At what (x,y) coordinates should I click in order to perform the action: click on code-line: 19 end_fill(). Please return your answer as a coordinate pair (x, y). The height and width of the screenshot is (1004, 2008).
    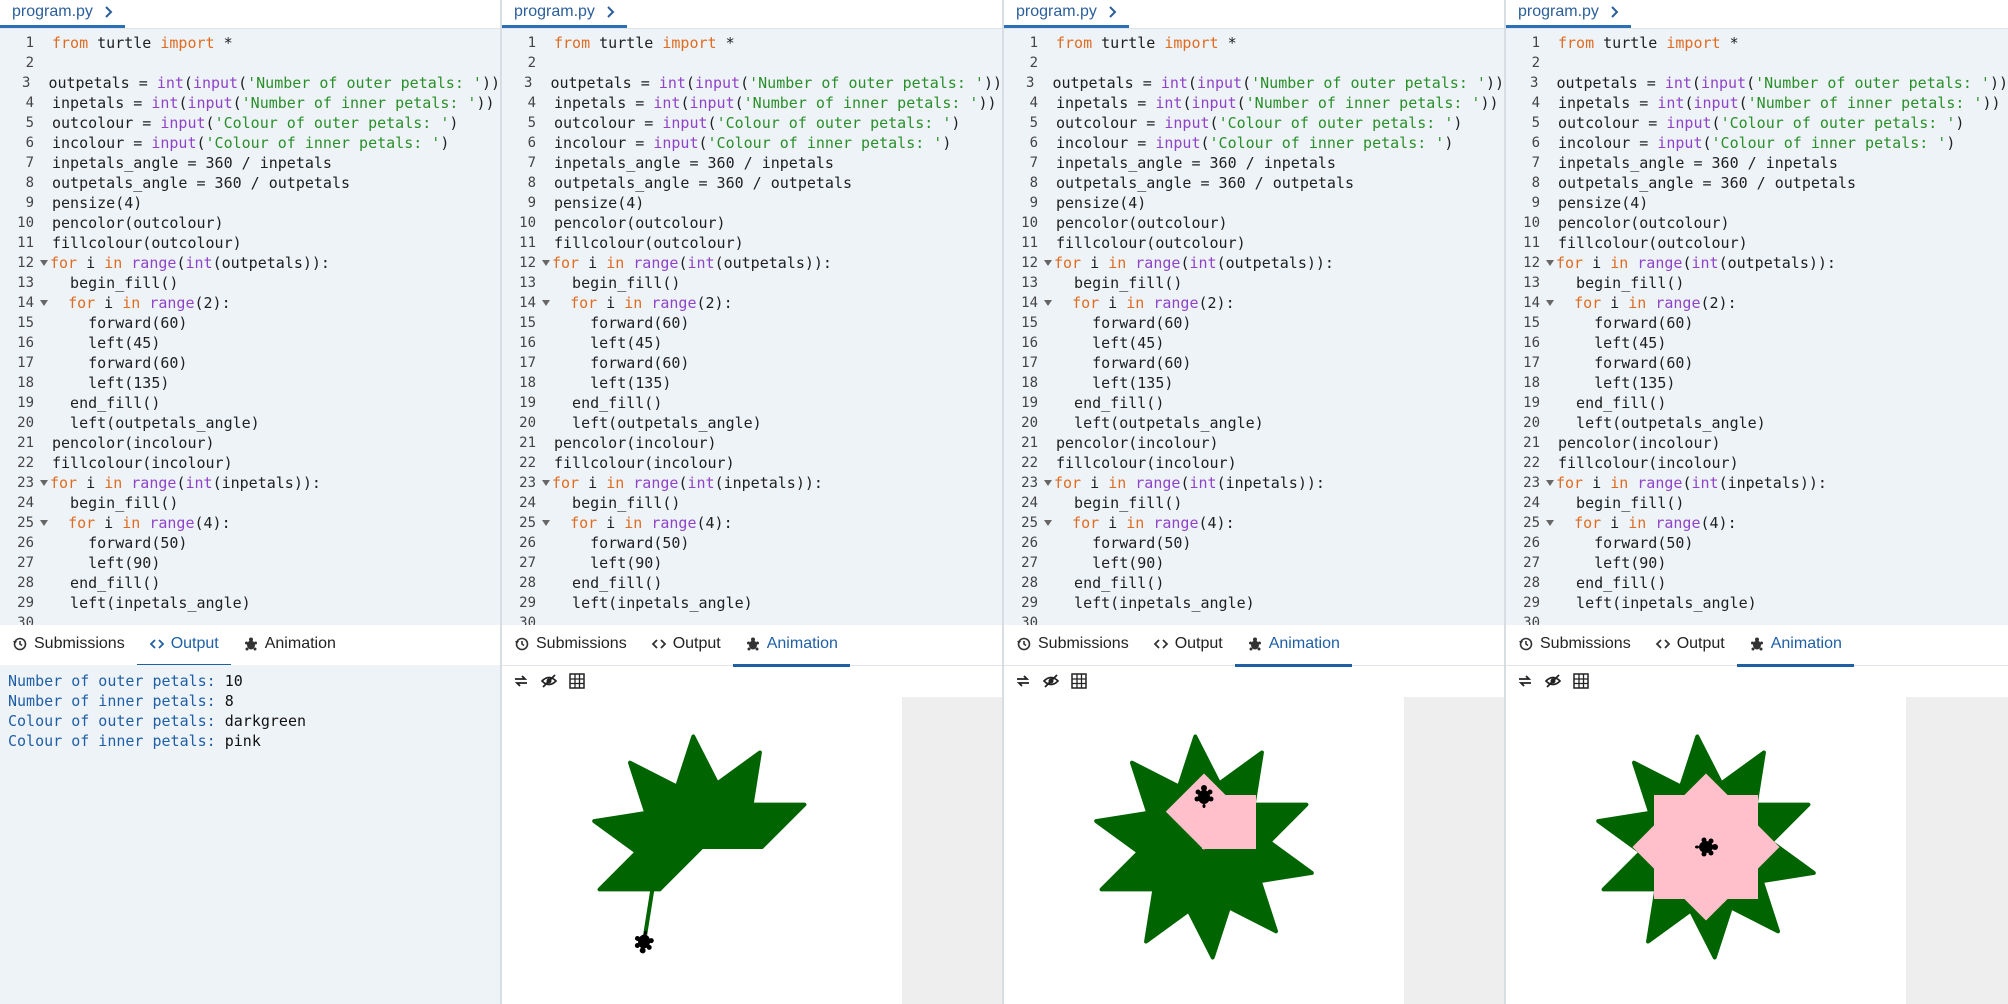
    Looking at the image, I should click on (1254, 403).